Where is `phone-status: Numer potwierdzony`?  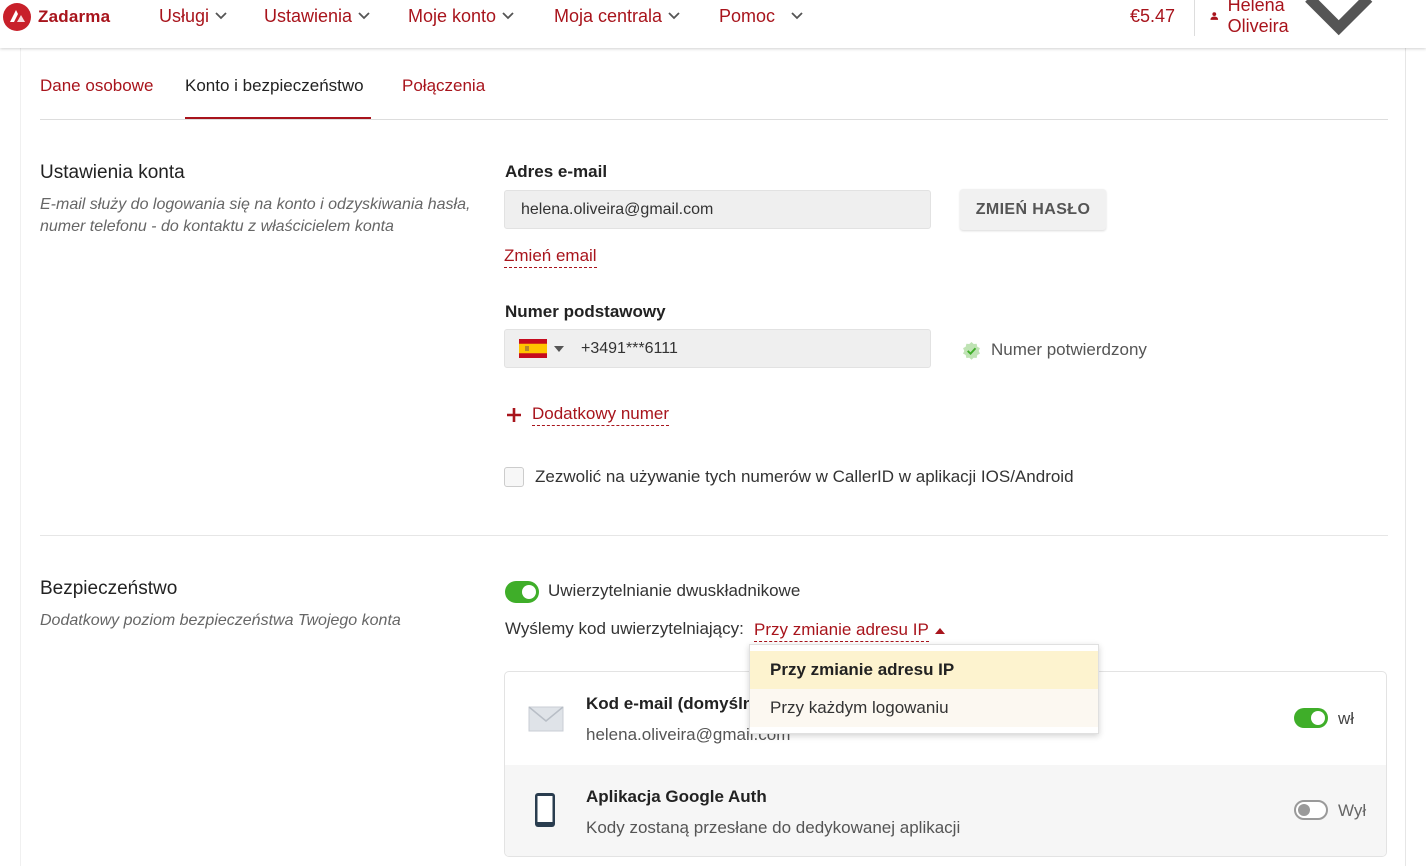
phone-status: Numer potwierdzony is located at coordinates (1054, 350).